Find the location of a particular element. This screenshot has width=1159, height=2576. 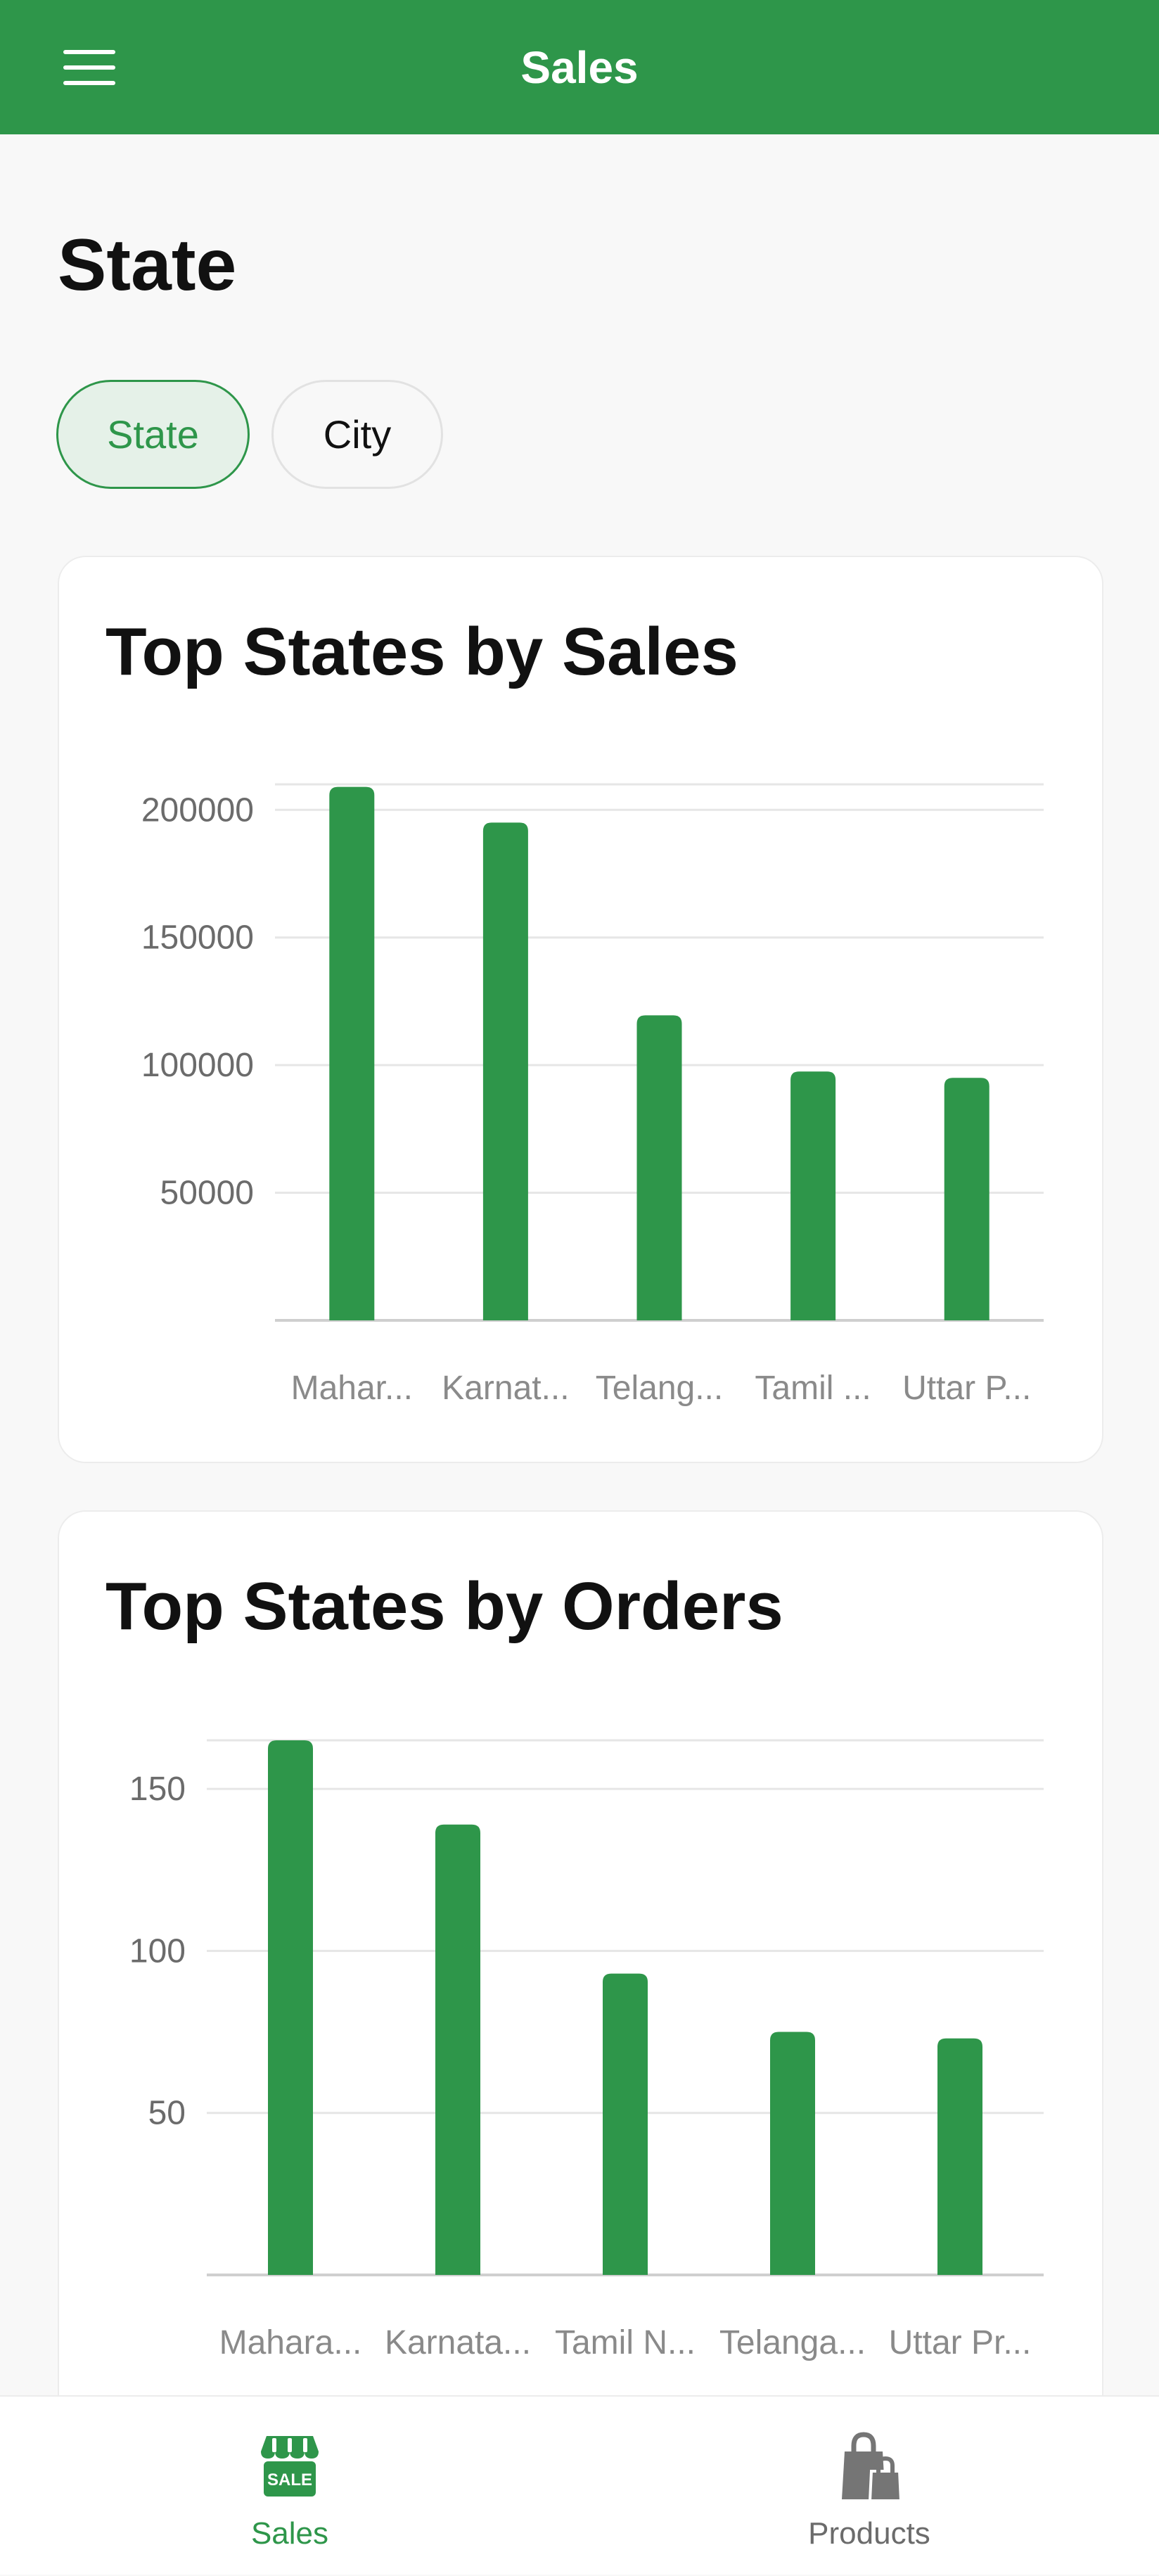

filter-chip-city: City is located at coordinates (357, 434).